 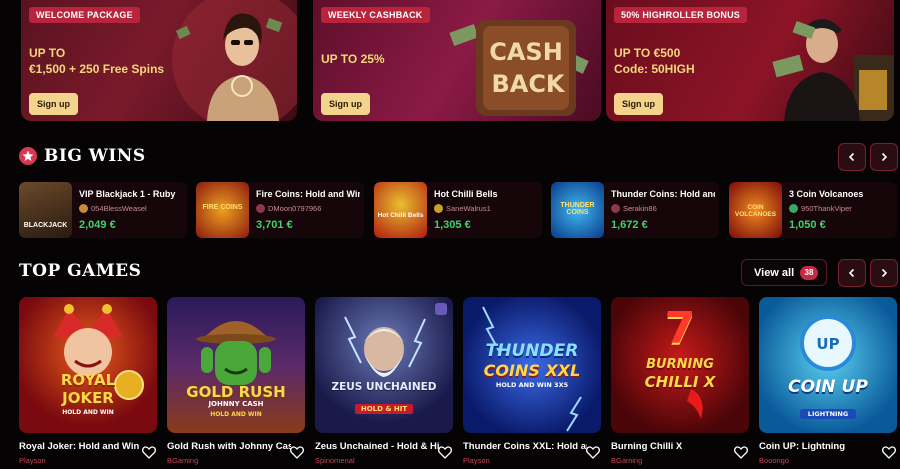 I want to click on thumbnail-label: THUNDER COINS, so click(x=577, y=209).